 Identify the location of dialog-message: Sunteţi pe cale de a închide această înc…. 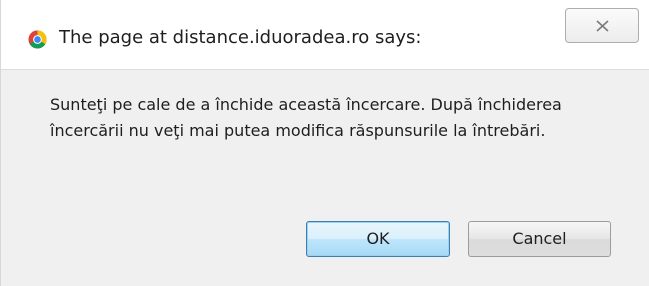
(306, 117).